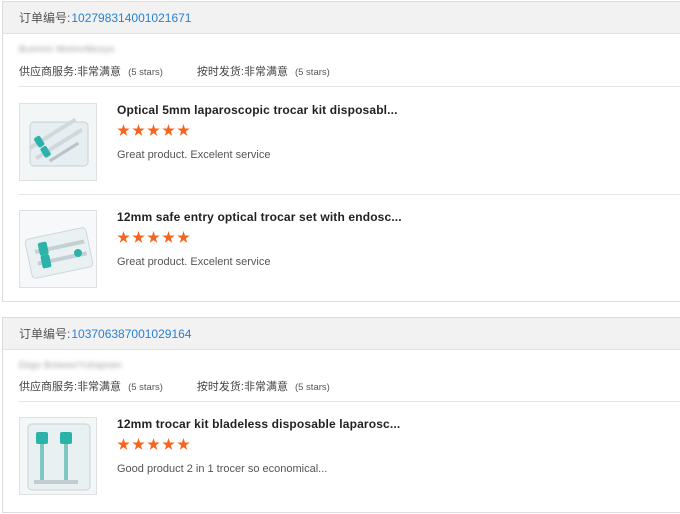 This screenshot has height=514, width=680. Describe the element at coordinates (341, 18) in the screenshot. I see `order-header: 订单编号: 102798314001021671` at that location.